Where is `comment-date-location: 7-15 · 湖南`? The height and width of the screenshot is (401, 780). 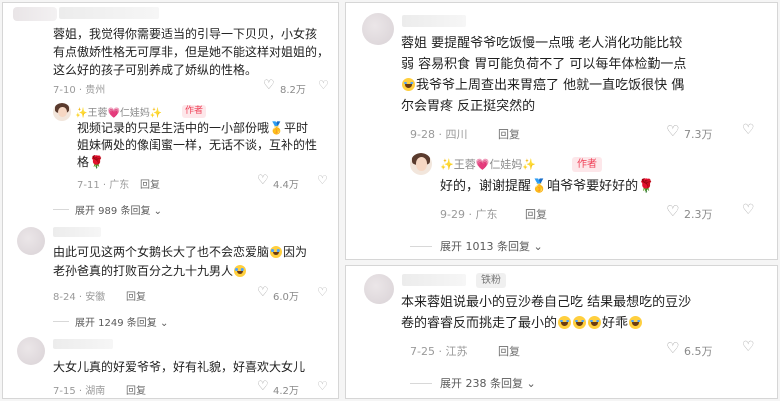 comment-date-location: 7-15 · 湖南 is located at coordinates (79, 391).